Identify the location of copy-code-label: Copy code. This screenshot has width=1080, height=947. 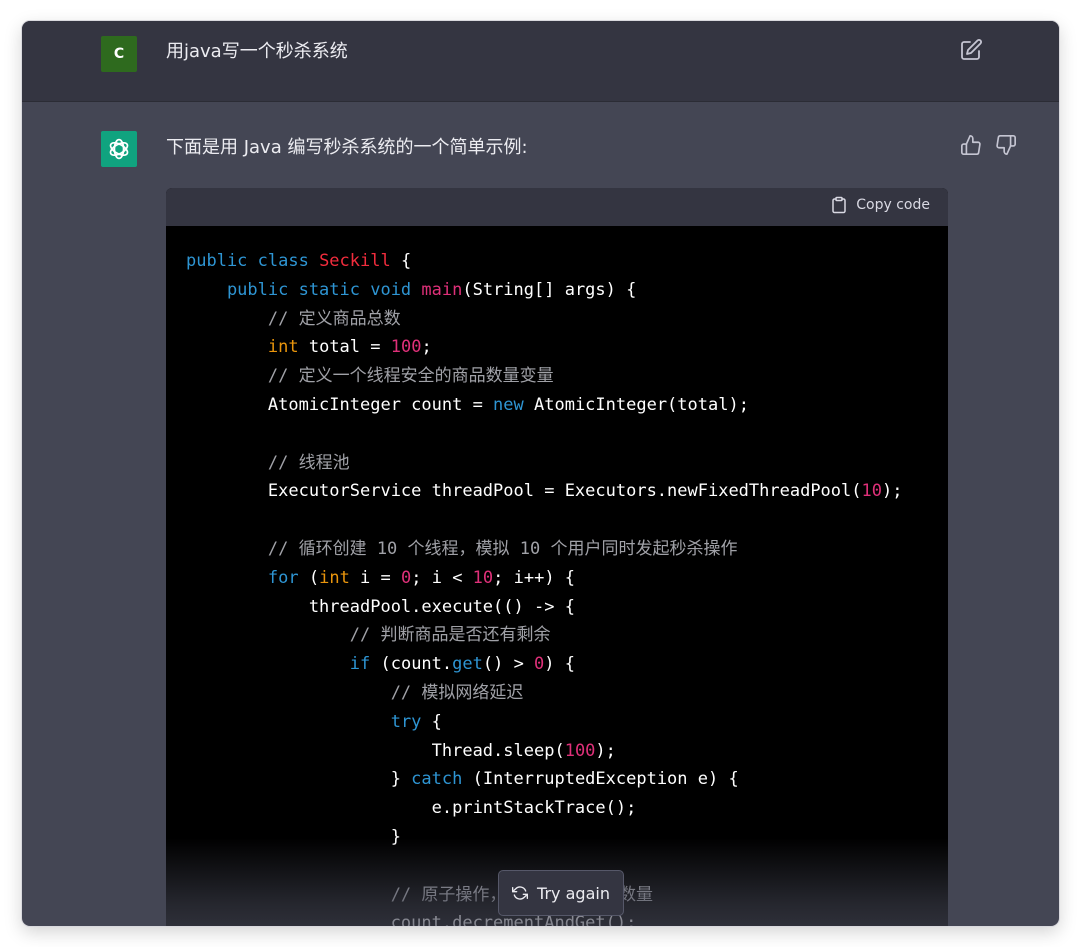
(893, 205).